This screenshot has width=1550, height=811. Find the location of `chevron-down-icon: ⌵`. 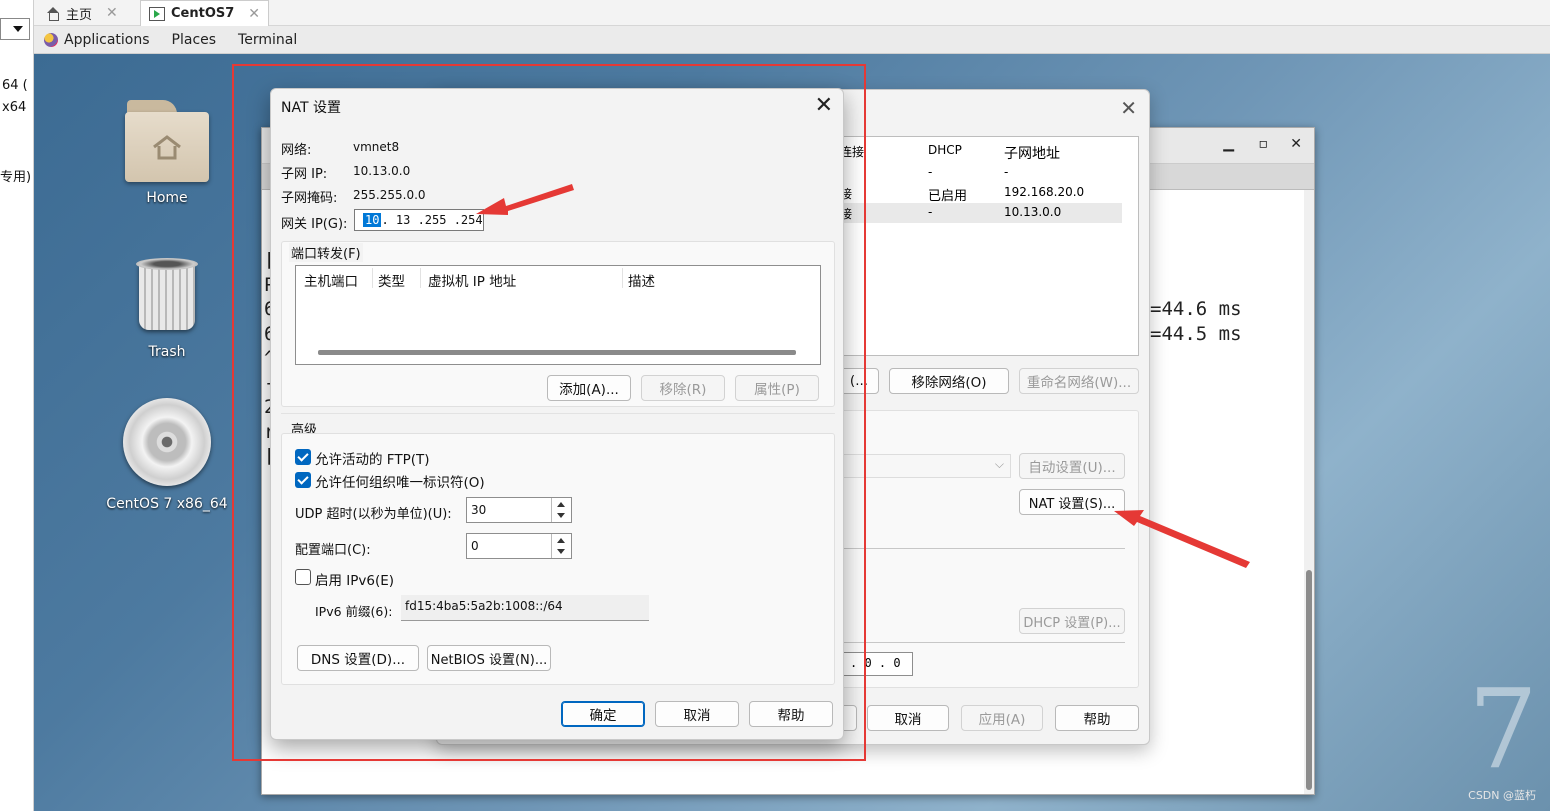

chevron-down-icon: ⌵ is located at coordinates (999, 464).